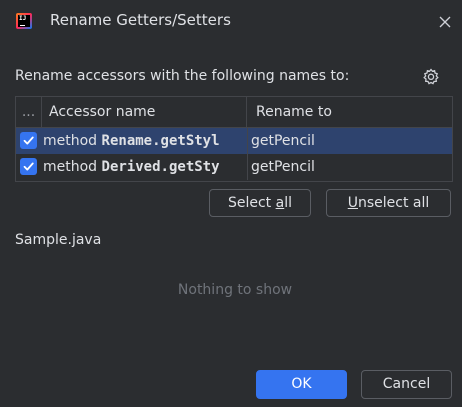 The image size is (462, 407). I want to click on accessor-name-cell: method Derived.getSty, so click(145, 167).